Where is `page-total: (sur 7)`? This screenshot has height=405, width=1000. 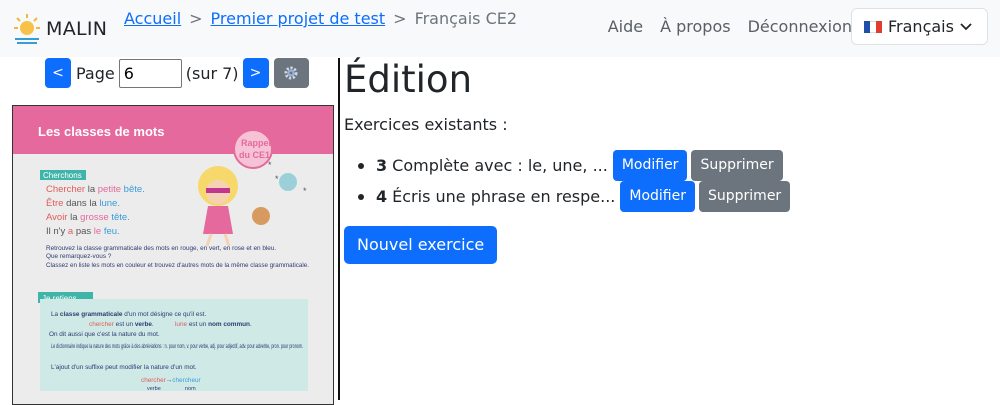
page-total: (sur 7) is located at coordinates (212, 73).